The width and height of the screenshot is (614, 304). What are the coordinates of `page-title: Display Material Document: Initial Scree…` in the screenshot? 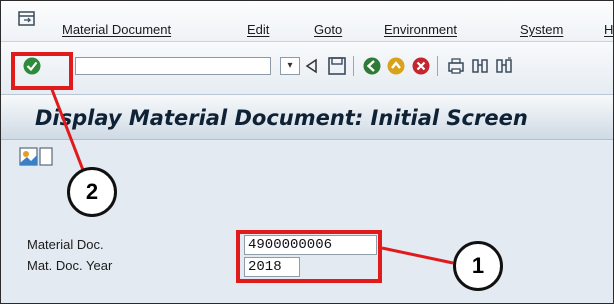 It's located at (281, 118).